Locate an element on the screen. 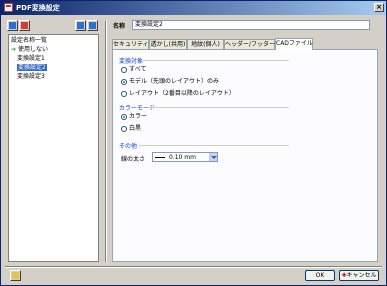 The height and width of the screenshot is (286, 387). other-group: その他 線の太さ 0.10 mm is located at coordinates (204, 153).